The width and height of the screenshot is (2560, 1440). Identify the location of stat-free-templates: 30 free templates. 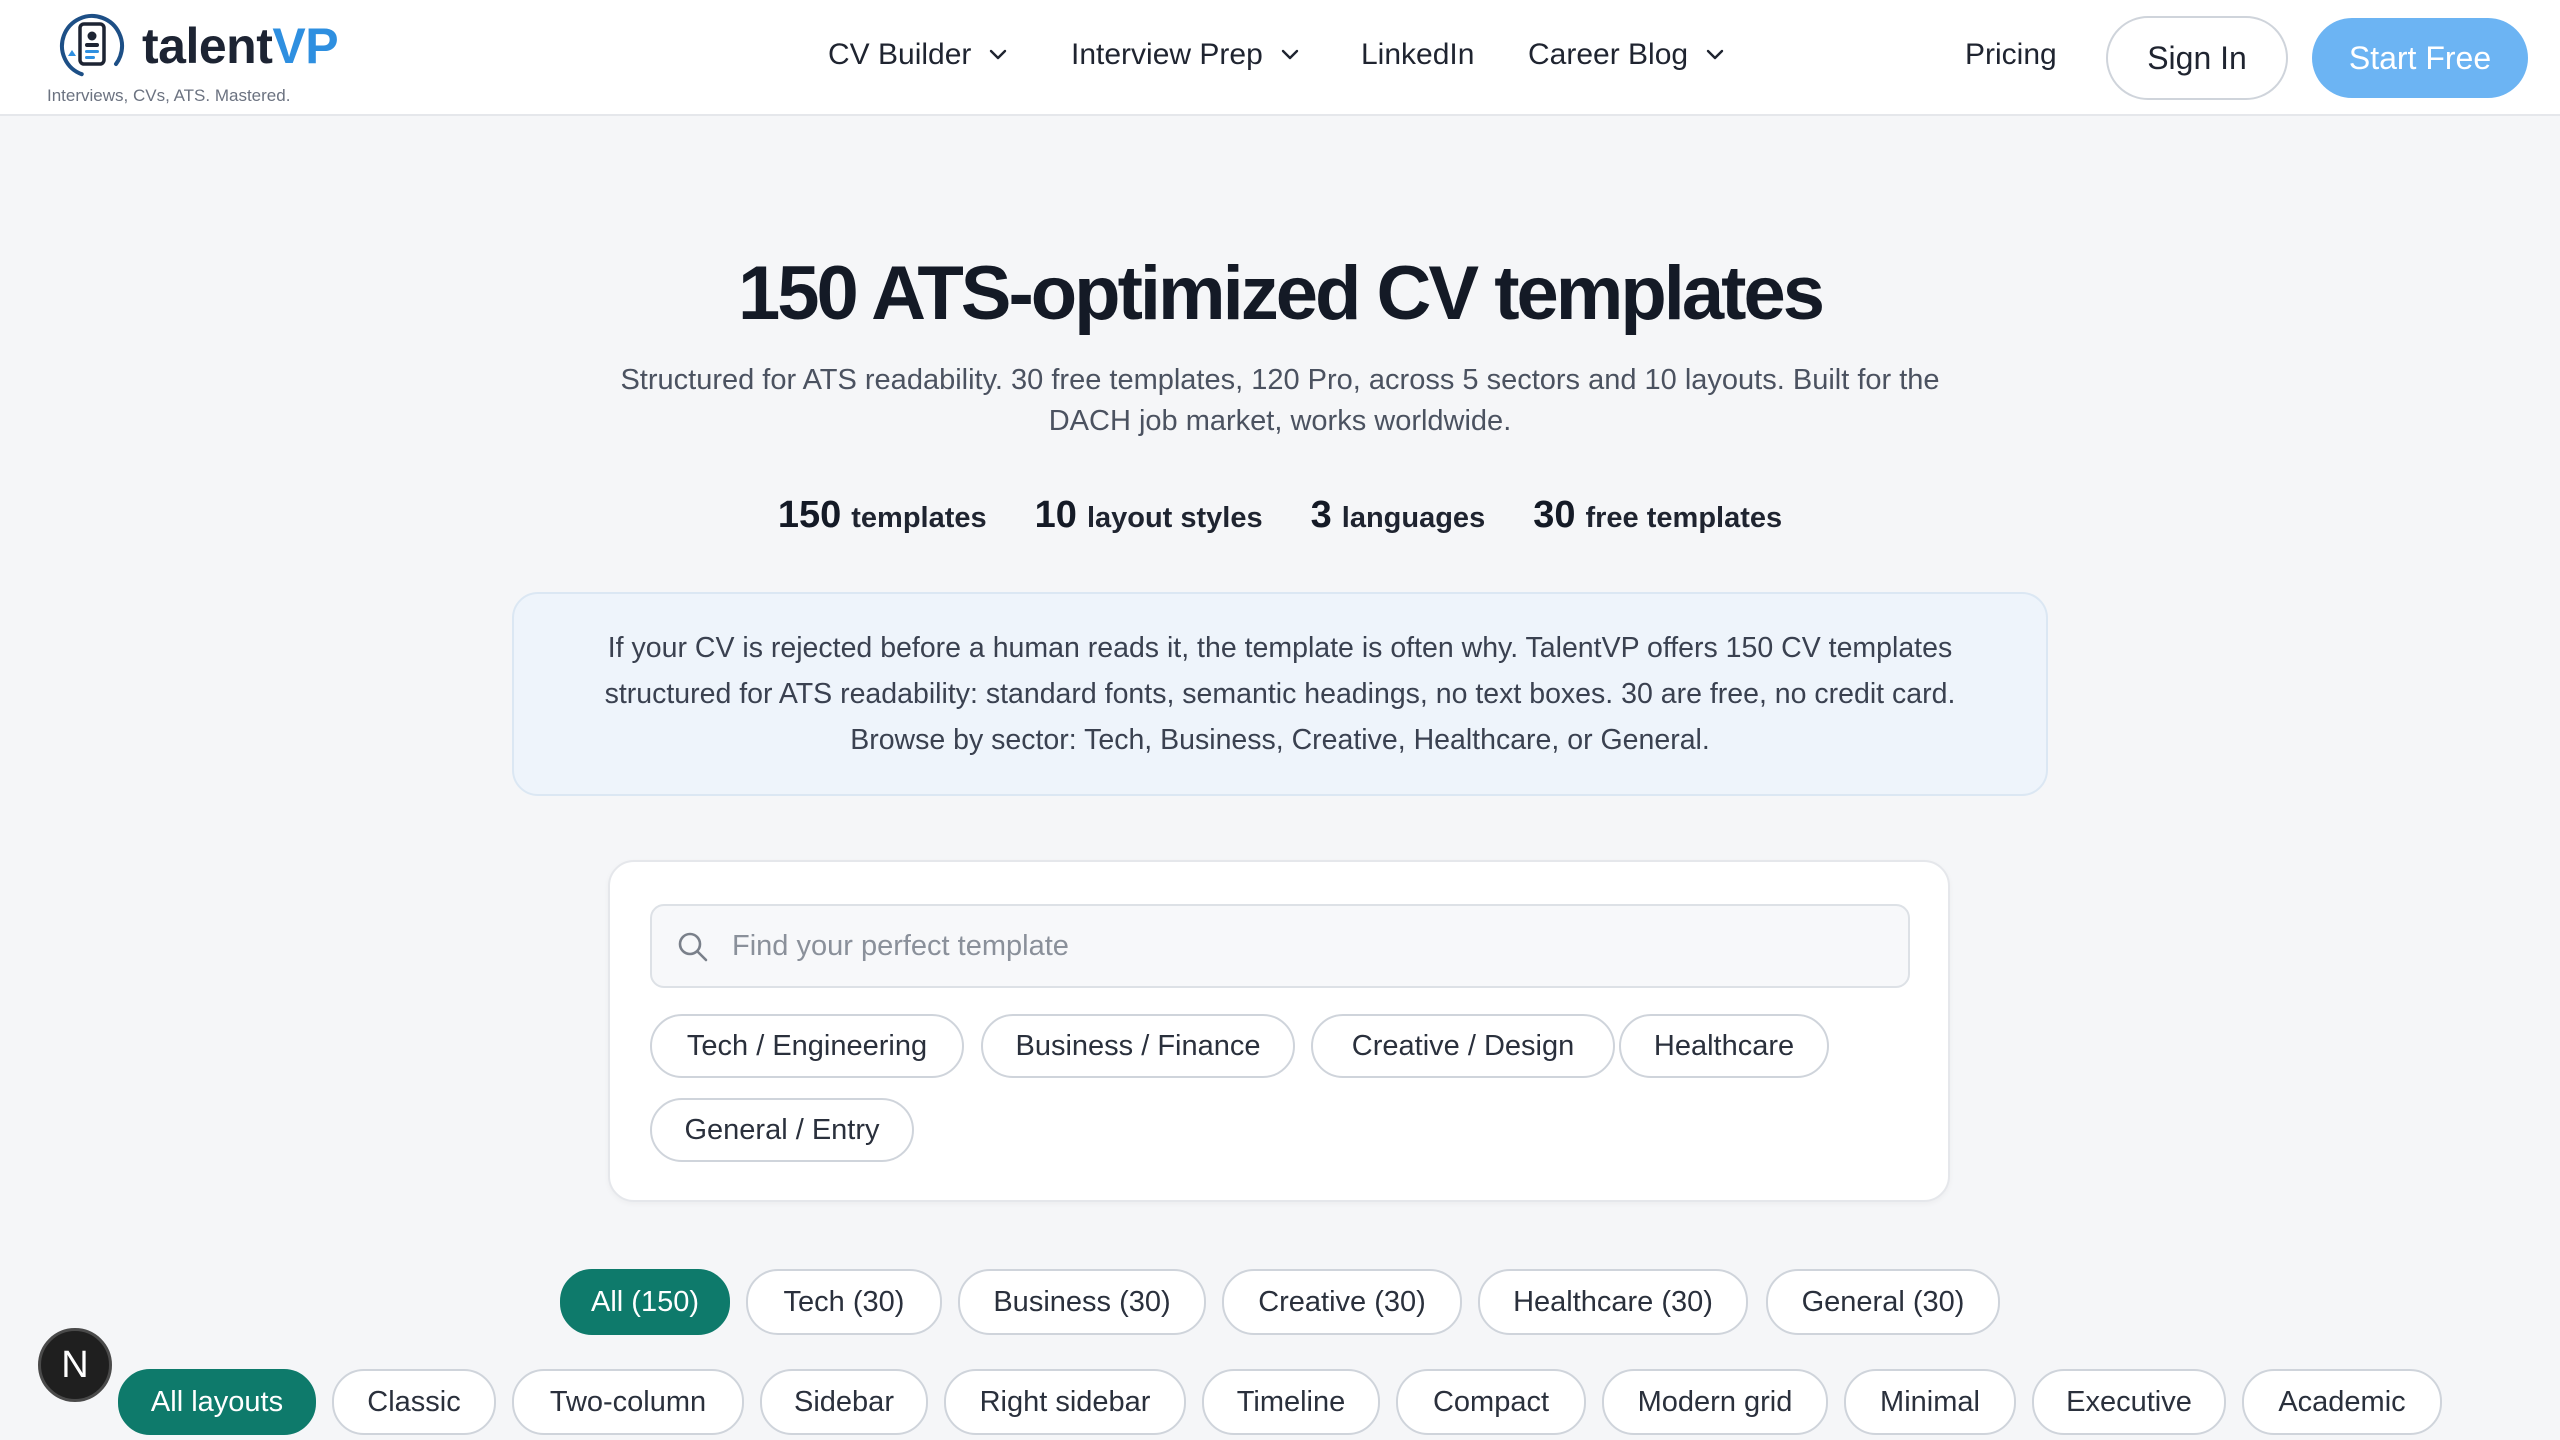
(1658, 515).